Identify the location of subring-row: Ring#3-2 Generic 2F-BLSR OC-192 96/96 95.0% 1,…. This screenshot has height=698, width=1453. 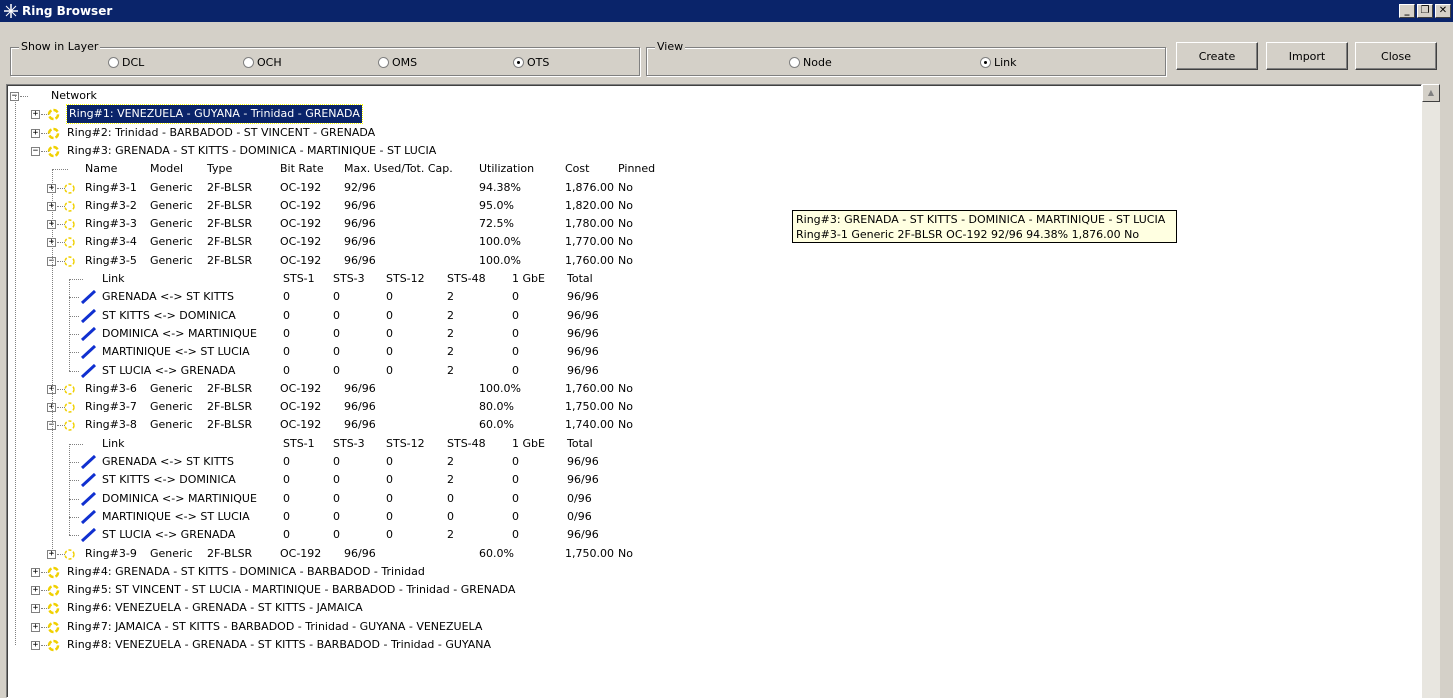
(707, 206).